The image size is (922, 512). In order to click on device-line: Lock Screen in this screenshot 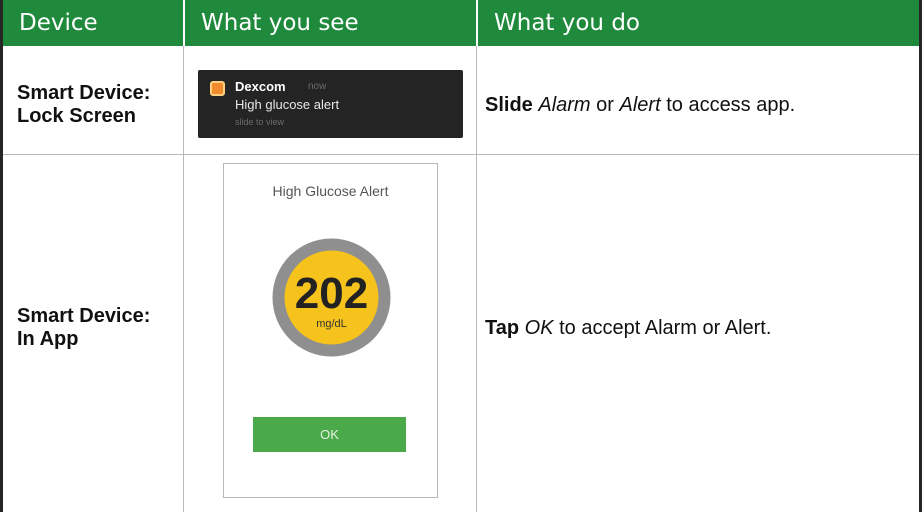, I will do `click(76, 116)`.